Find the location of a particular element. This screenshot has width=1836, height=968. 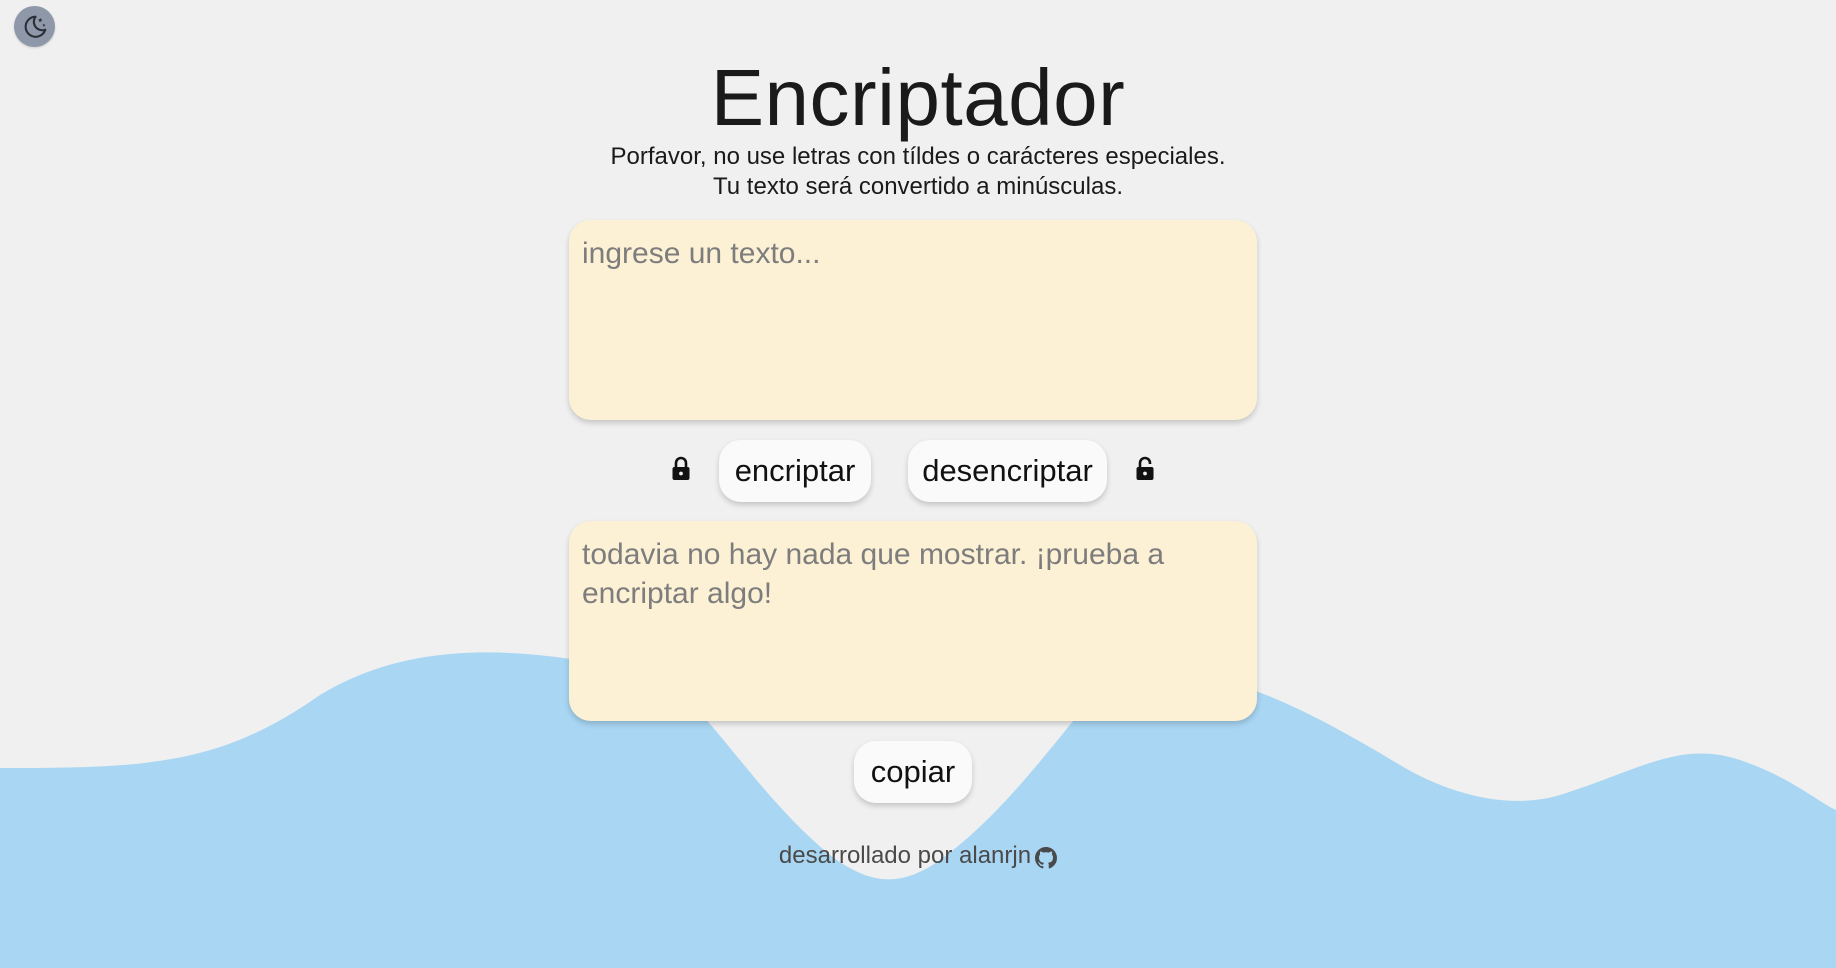

input-textarea is located at coordinates (913, 320).